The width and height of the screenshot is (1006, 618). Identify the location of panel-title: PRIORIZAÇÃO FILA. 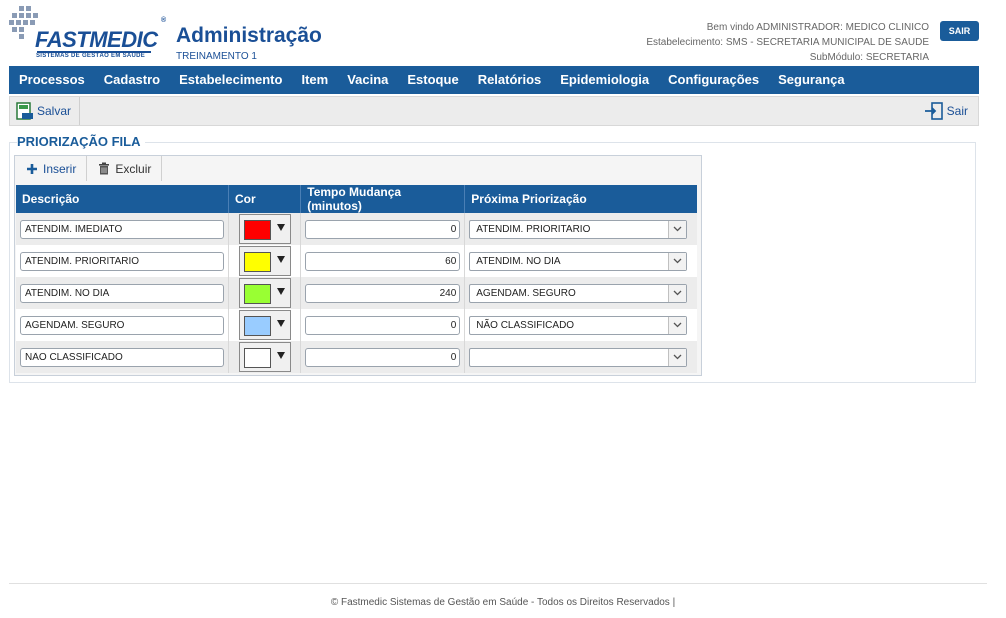
(81, 141).